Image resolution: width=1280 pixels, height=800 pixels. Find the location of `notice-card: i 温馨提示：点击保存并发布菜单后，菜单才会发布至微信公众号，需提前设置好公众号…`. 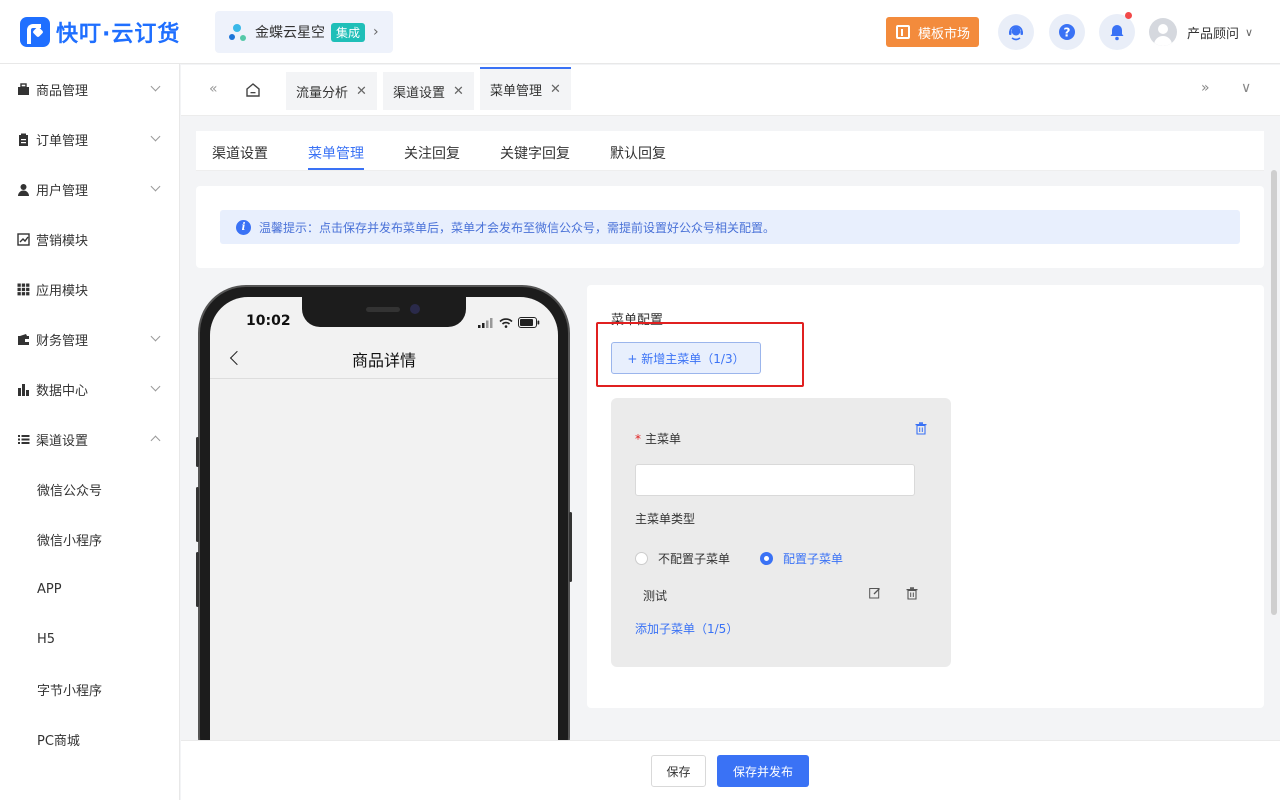

notice-card: i 温馨提示：点击保存并发布菜单后，菜单才会发布至微信公众号，需提前设置好公众号… is located at coordinates (730, 227).